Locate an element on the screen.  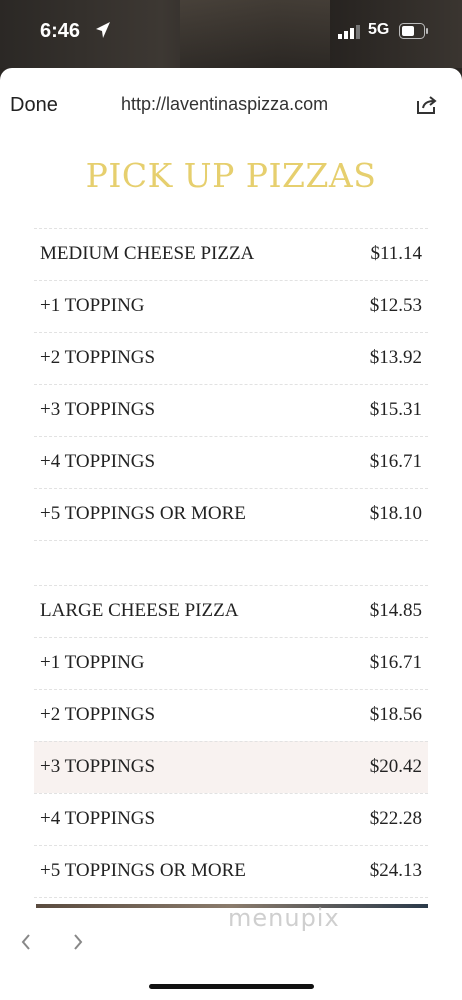
menu-row: +4 TOPPINGS $22.28 is located at coordinates (231, 819).